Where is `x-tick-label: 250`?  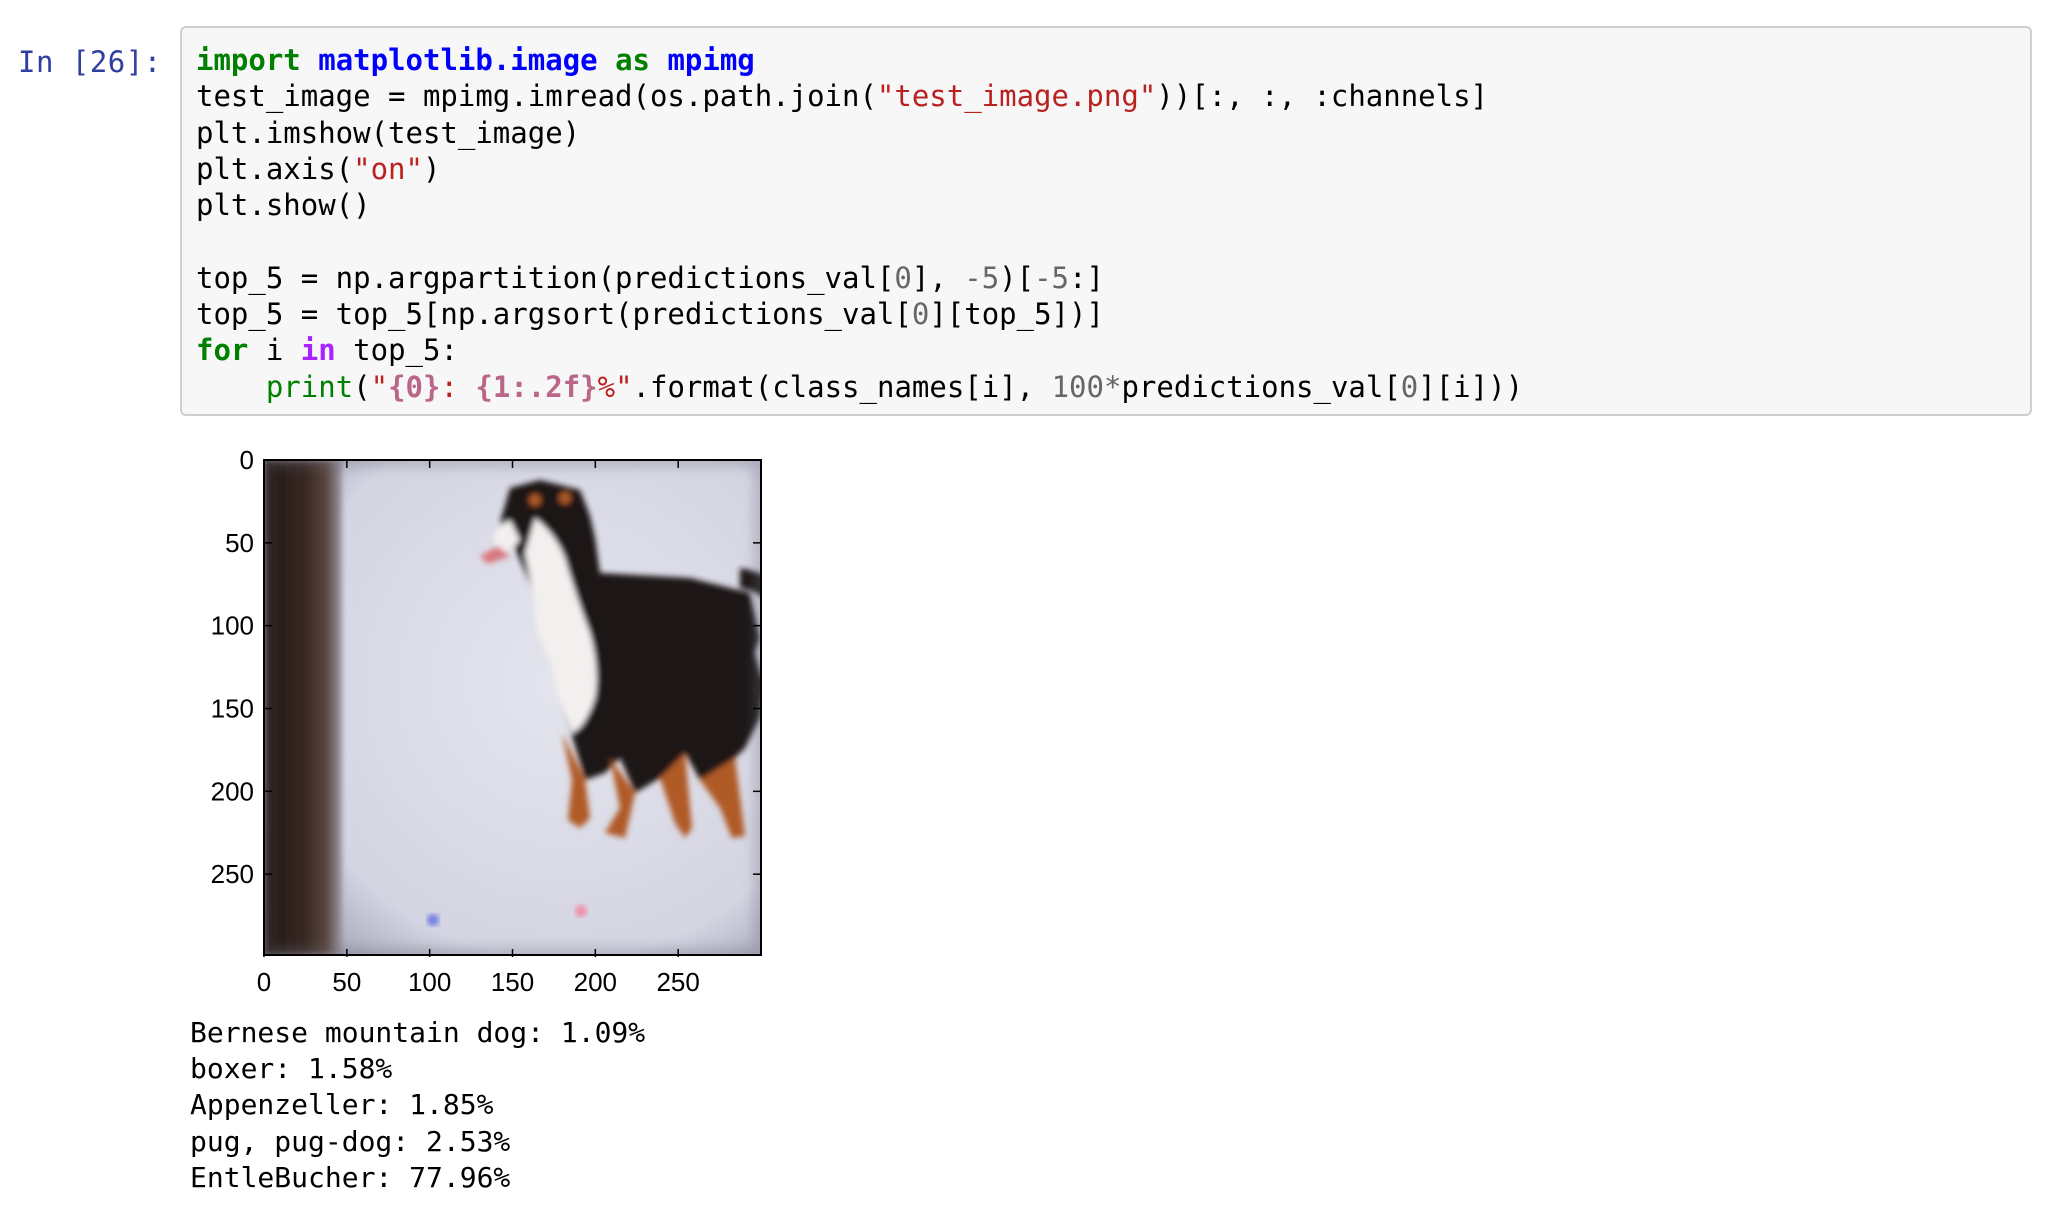 x-tick-label: 250 is located at coordinates (677, 982).